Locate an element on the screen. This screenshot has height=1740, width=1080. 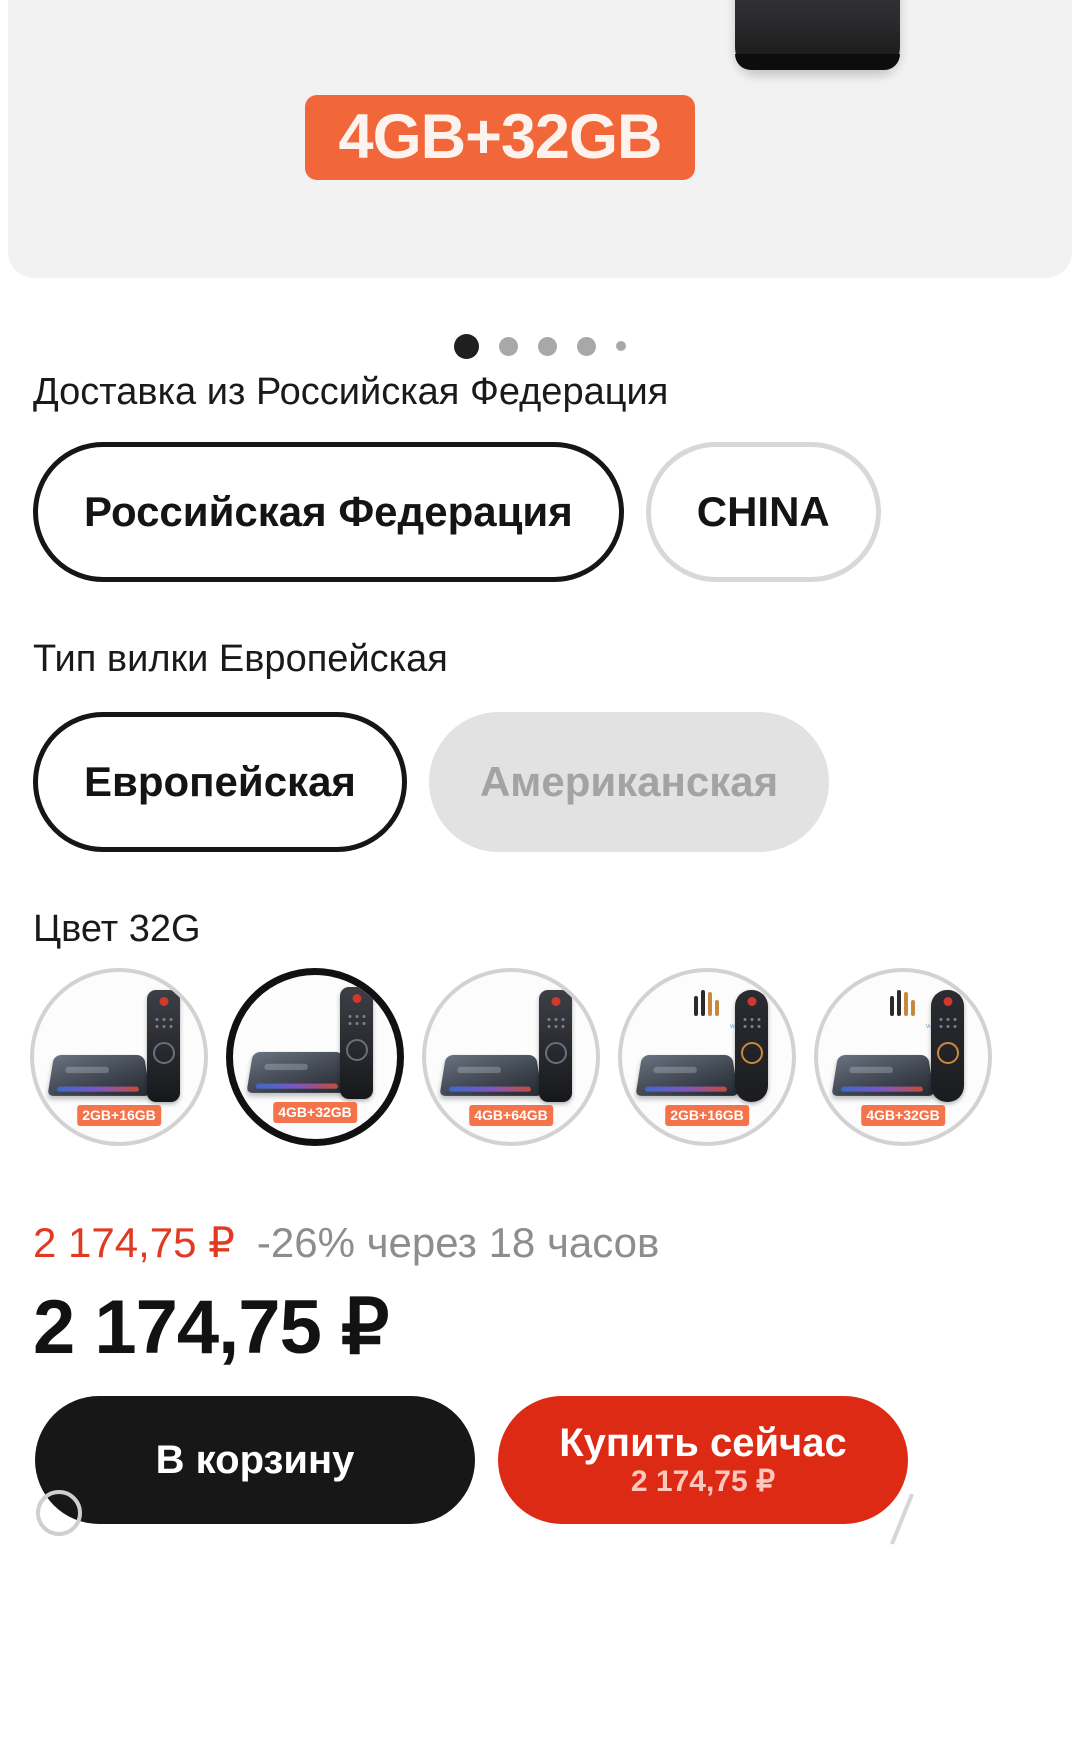
carousel-dots is located at coordinates (540, 346).